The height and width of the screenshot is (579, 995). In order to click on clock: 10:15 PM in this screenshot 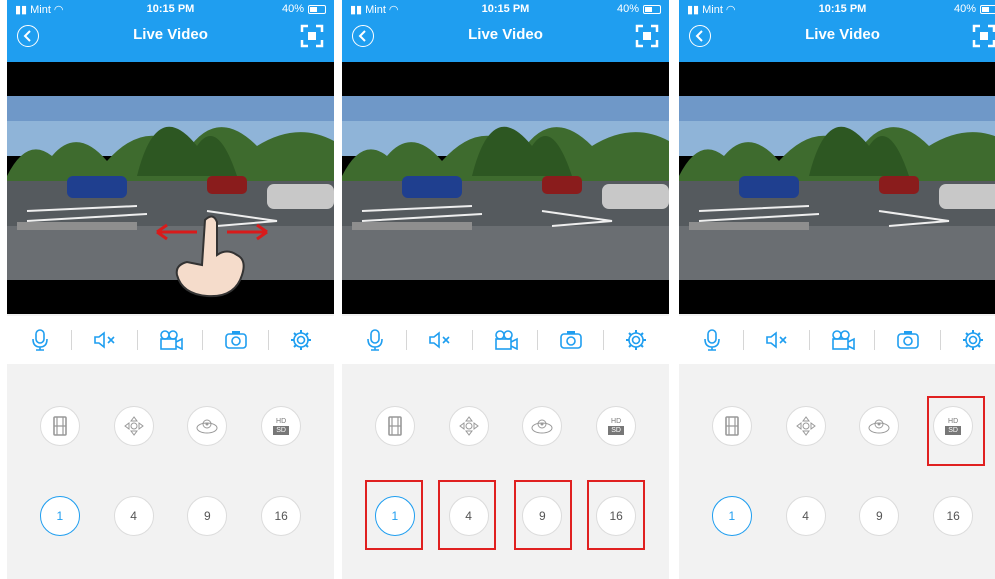, I will do `click(842, 9)`.